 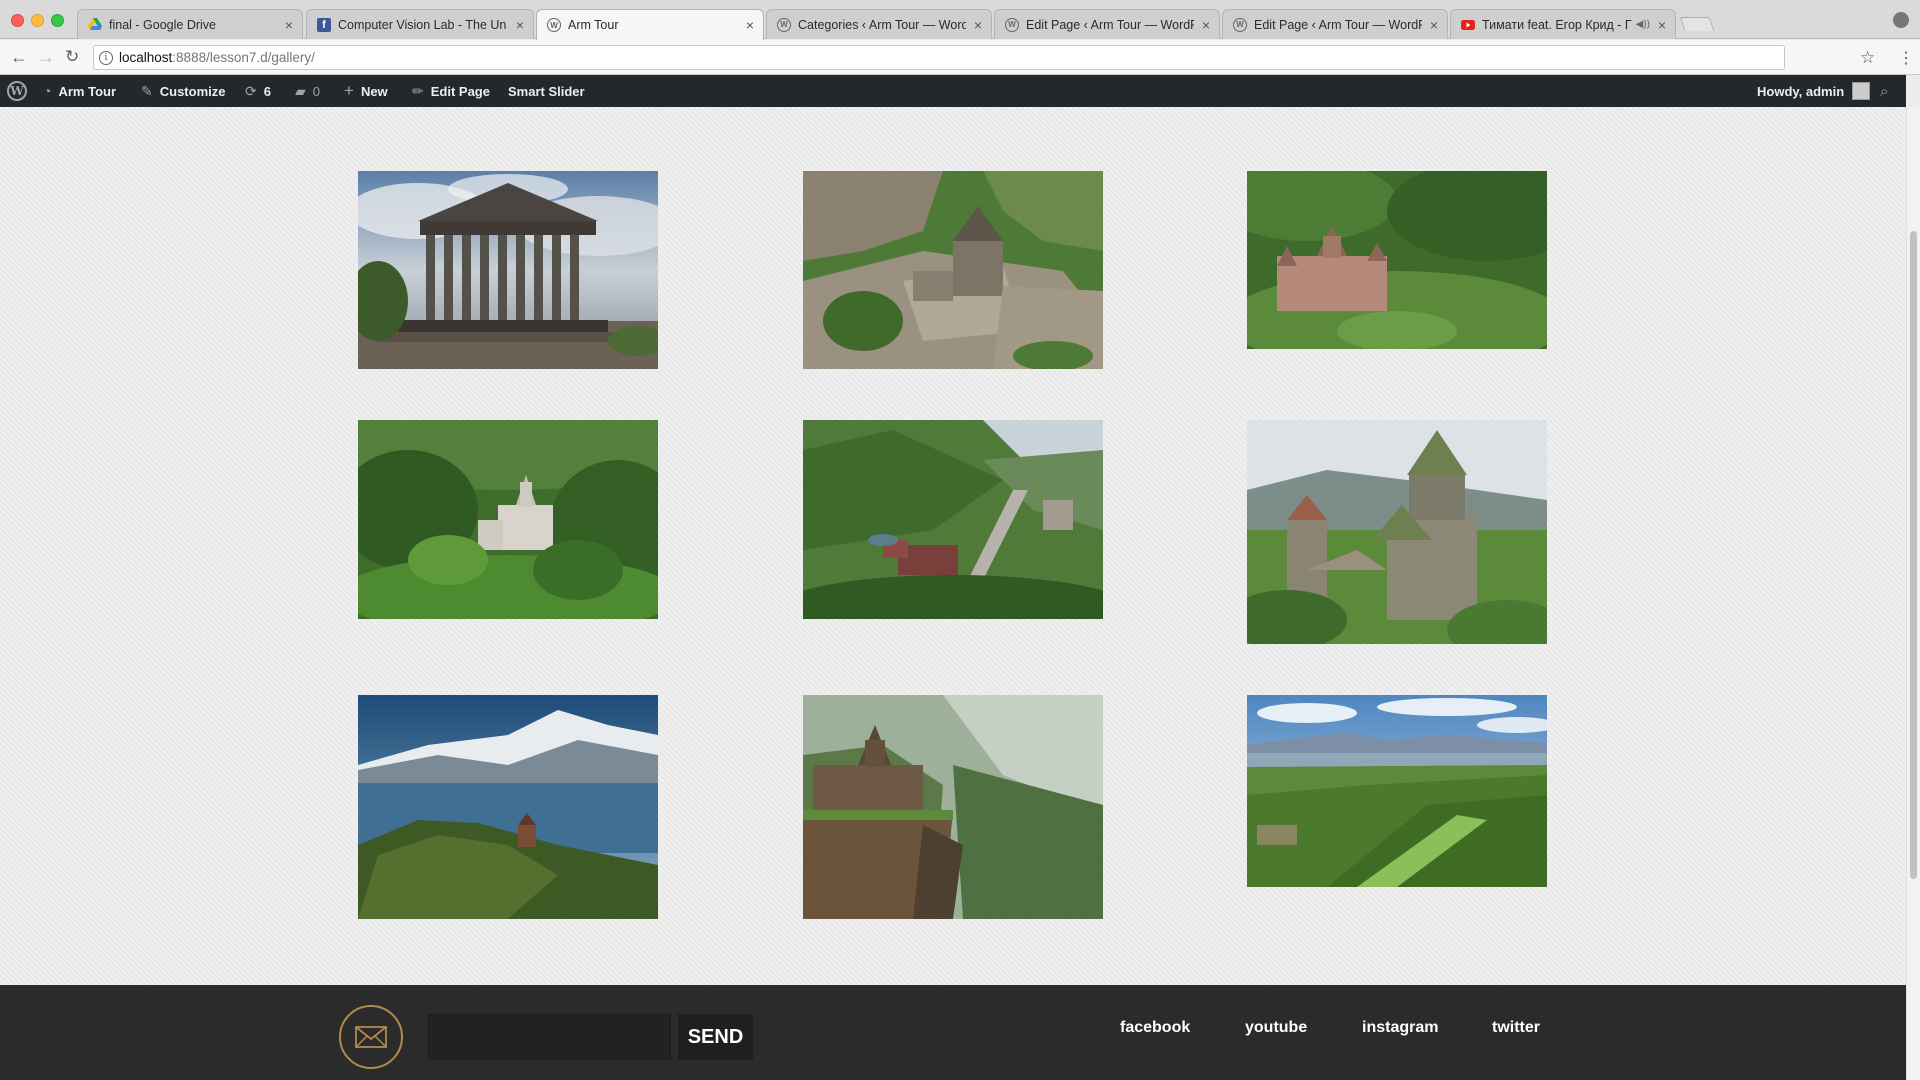 I want to click on browser-tab: Тимати feat. Егор Крид - Г ◀)) ×, so click(x=1563, y=24).